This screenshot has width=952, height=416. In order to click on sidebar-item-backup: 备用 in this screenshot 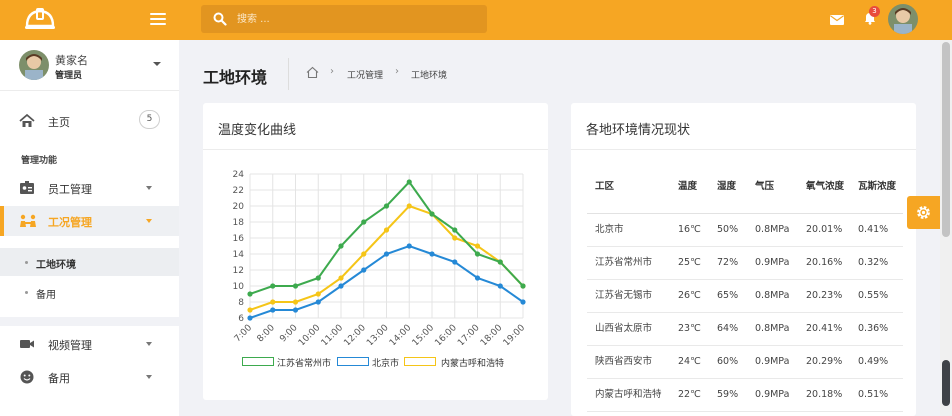, I will do `click(89, 377)`.